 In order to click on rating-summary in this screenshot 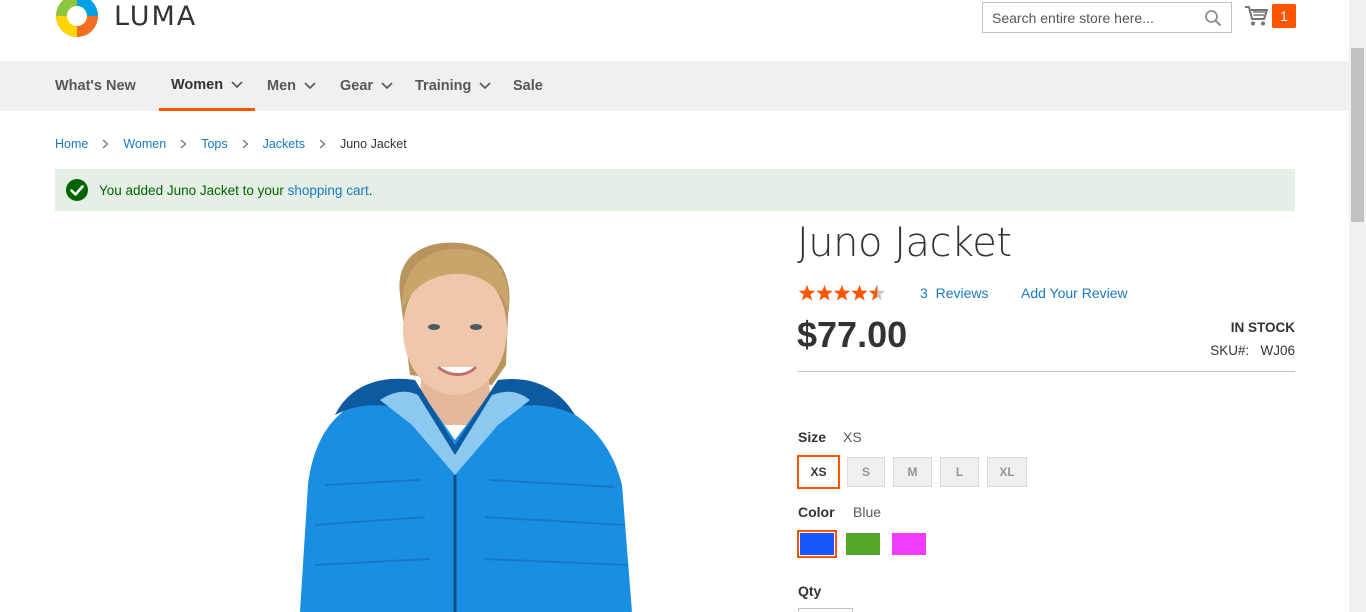, I will do `click(842, 293)`.